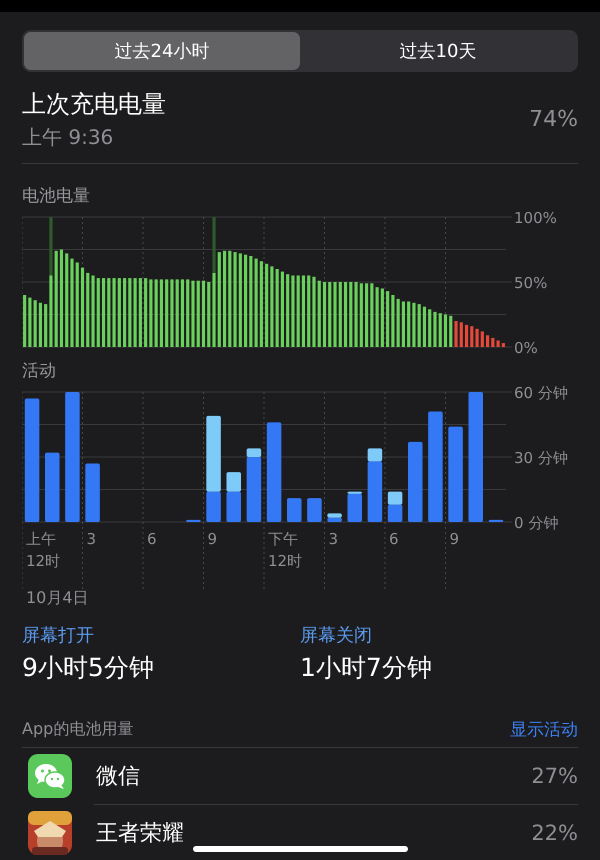 The image size is (600, 860). Describe the element at coordinates (39, 371) in the screenshot. I see `chart-title: 活动` at that location.